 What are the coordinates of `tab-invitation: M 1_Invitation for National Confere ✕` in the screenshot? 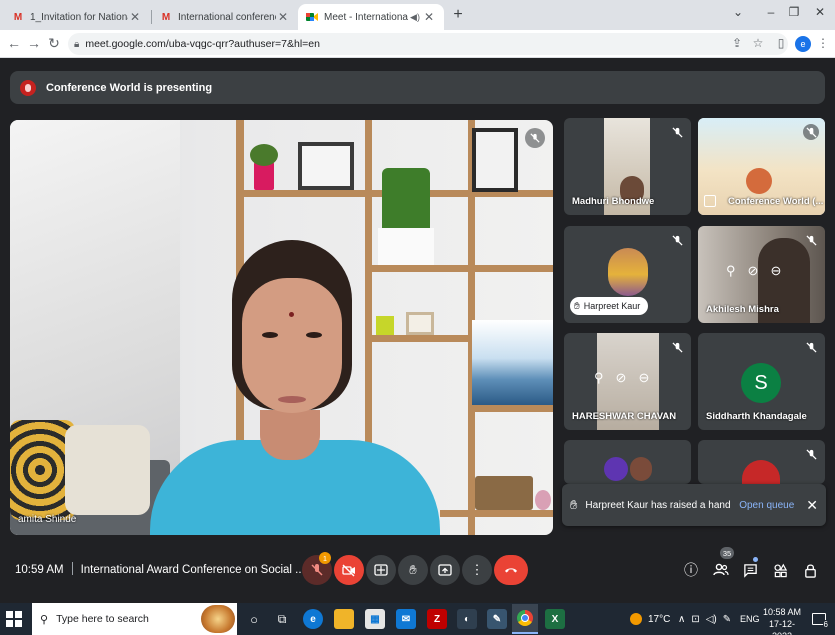 It's located at (77, 17).